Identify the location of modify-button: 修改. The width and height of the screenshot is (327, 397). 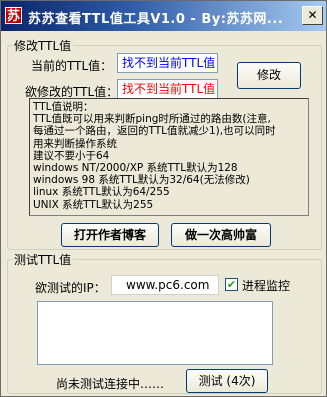
(269, 75).